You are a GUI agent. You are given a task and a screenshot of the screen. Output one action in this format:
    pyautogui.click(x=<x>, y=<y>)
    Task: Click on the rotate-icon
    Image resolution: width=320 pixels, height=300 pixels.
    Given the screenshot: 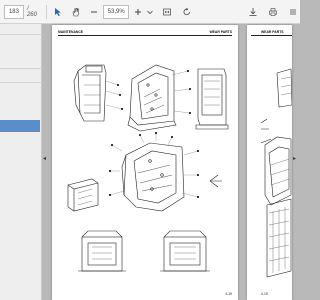 What is the action you would take?
    pyautogui.click(x=187, y=12)
    